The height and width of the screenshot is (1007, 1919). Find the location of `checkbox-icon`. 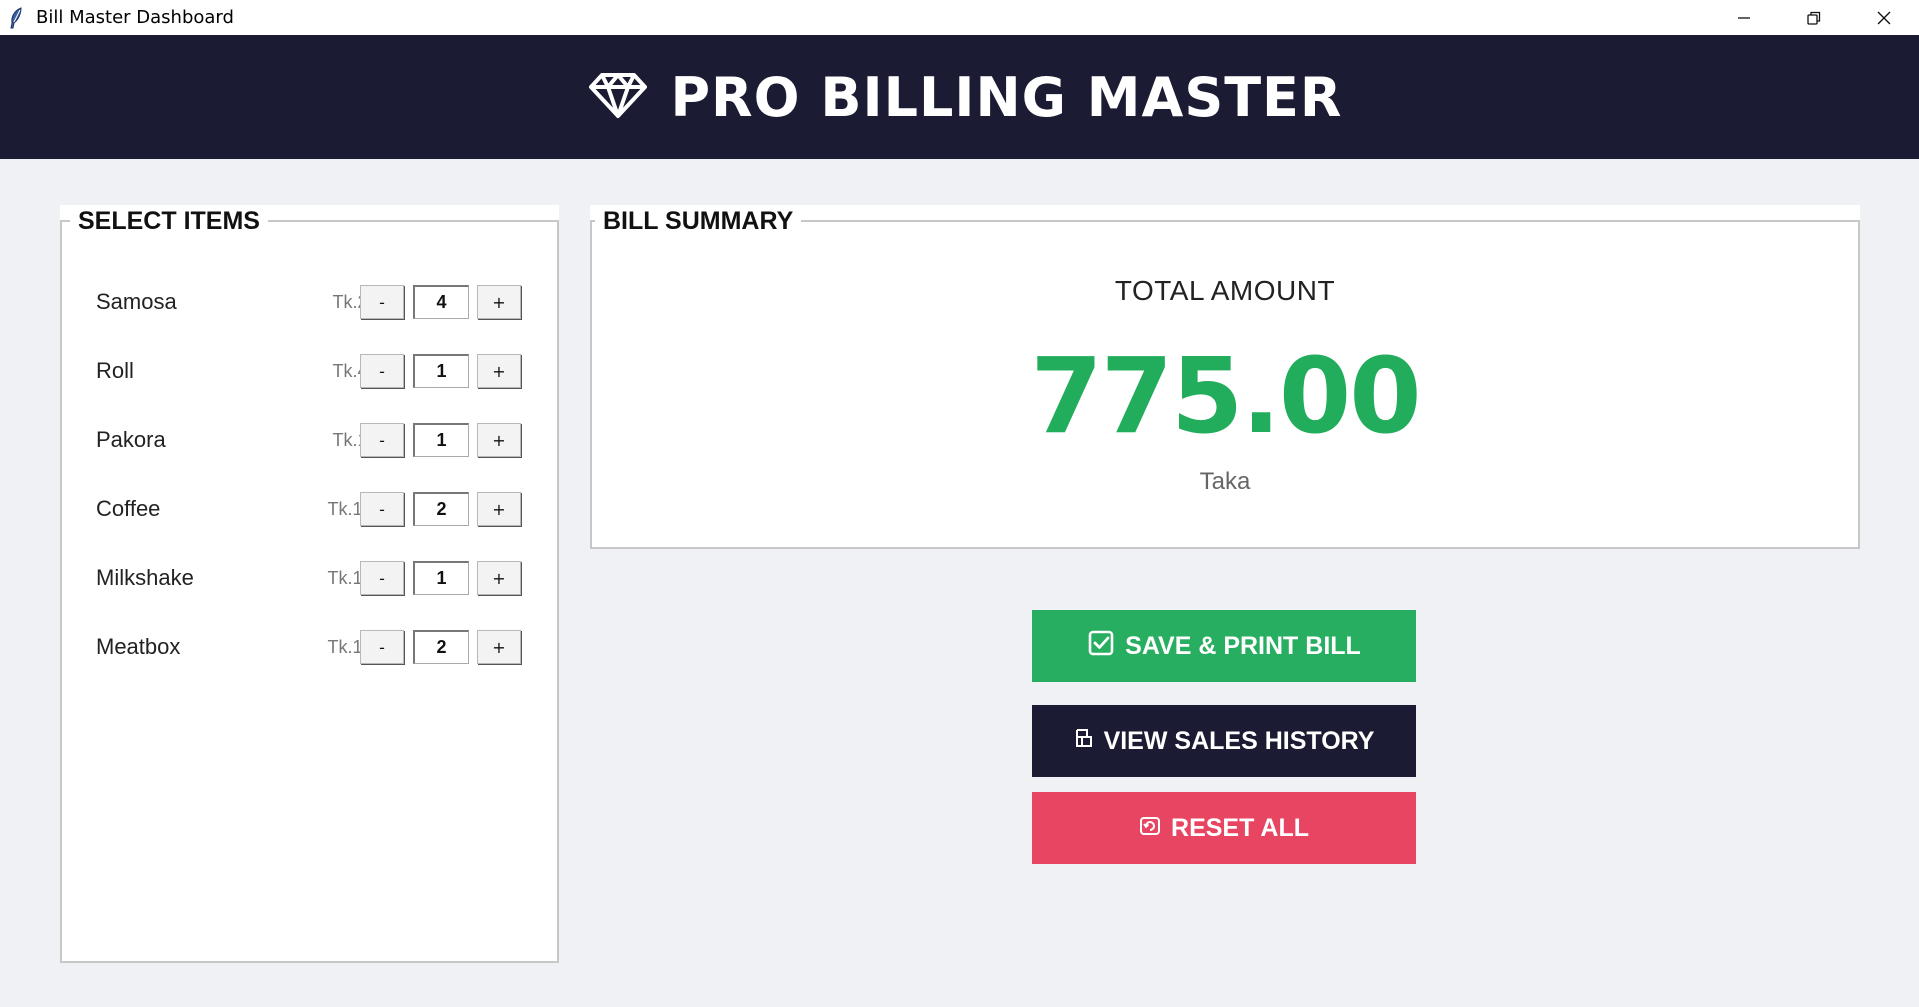

checkbox-icon is located at coordinates (1101, 646).